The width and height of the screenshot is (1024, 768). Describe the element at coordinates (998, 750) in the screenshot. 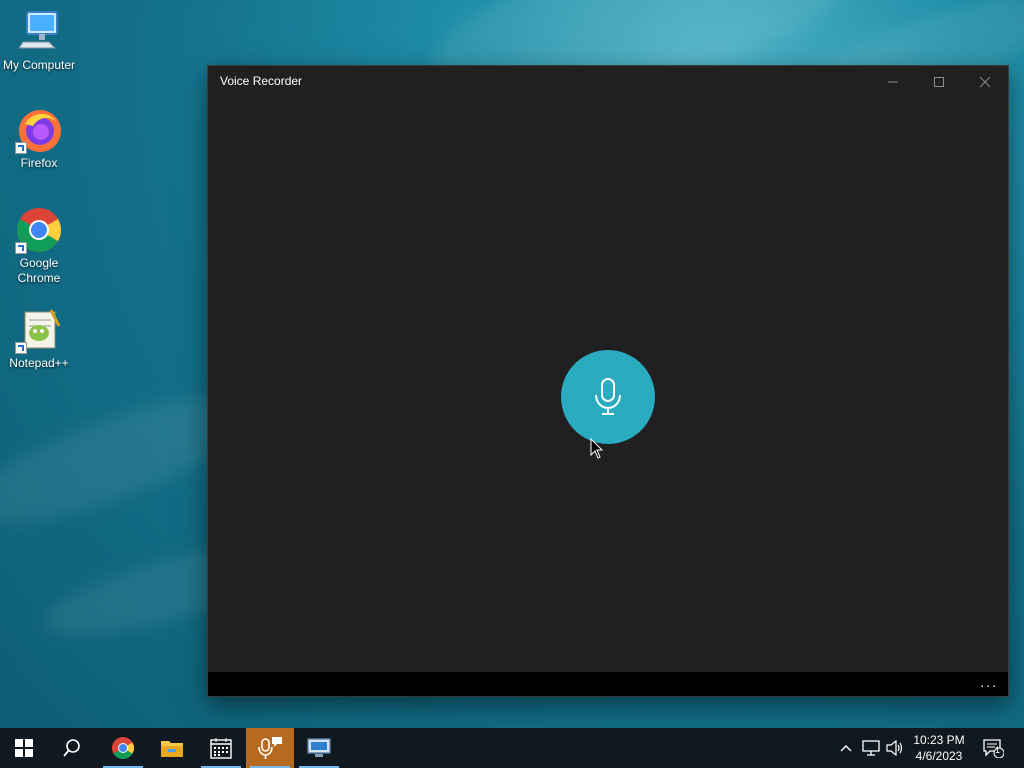

I see `notification-badge: 1` at that location.